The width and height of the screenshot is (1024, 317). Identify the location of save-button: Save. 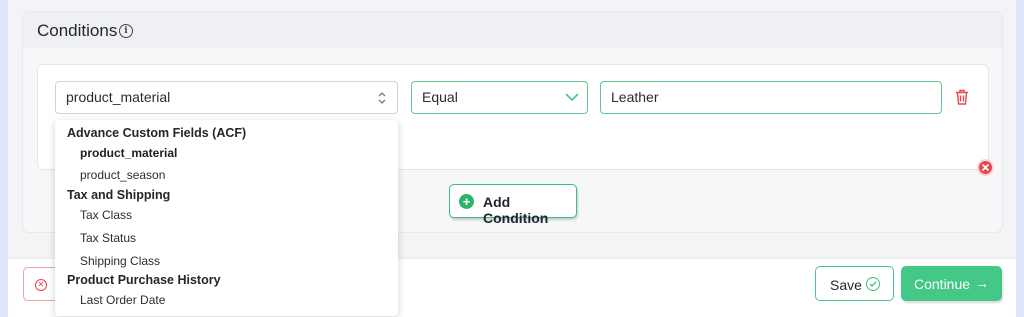
(854, 283).